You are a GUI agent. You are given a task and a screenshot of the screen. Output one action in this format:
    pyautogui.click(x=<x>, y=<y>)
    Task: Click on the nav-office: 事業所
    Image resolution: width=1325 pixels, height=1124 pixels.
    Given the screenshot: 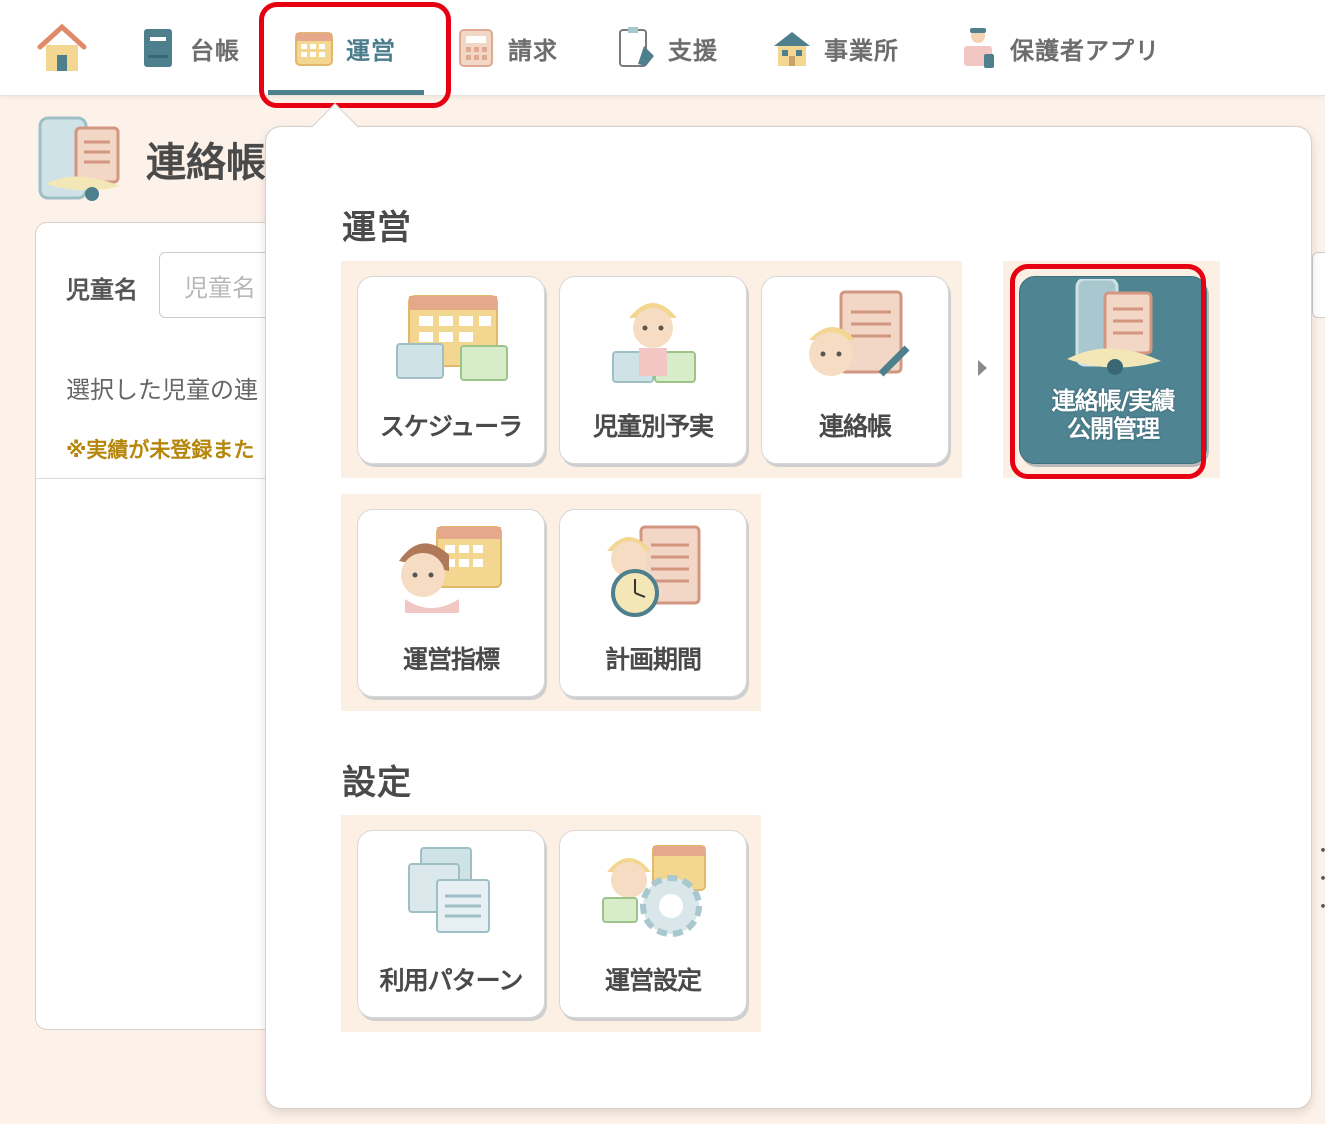 What is the action you would take?
    pyautogui.click(x=835, y=48)
    